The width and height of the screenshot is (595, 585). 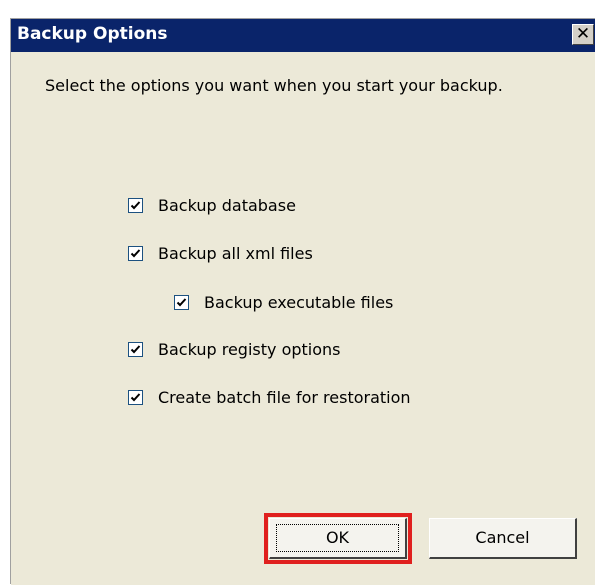 I want to click on backup-database-checkbox, so click(x=135, y=205).